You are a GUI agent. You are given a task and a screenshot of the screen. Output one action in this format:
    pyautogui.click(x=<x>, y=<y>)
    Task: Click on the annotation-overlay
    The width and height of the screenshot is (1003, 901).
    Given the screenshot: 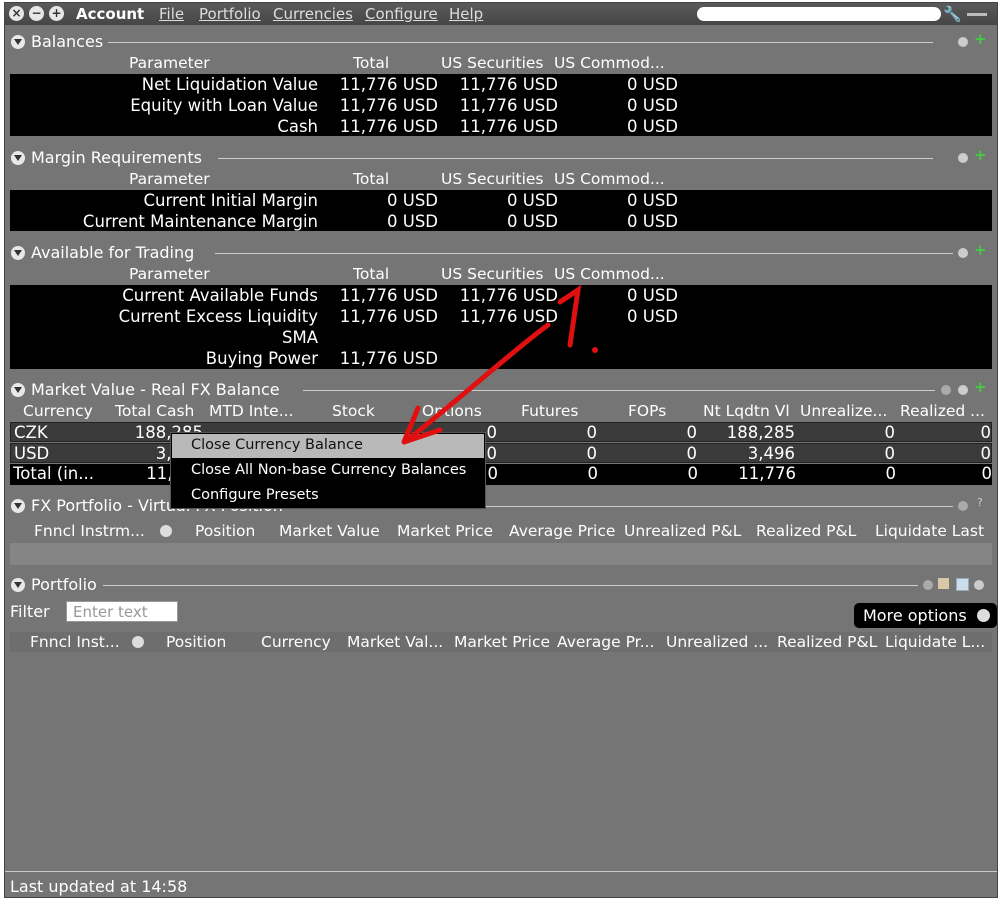 What is the action you would take?
    pyautogui.click(x=499, y=364)
    